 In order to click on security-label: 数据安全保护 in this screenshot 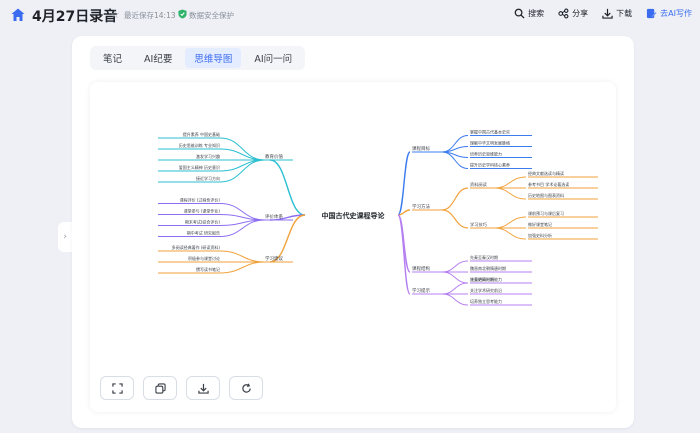, I will do `click(211, 15)`.